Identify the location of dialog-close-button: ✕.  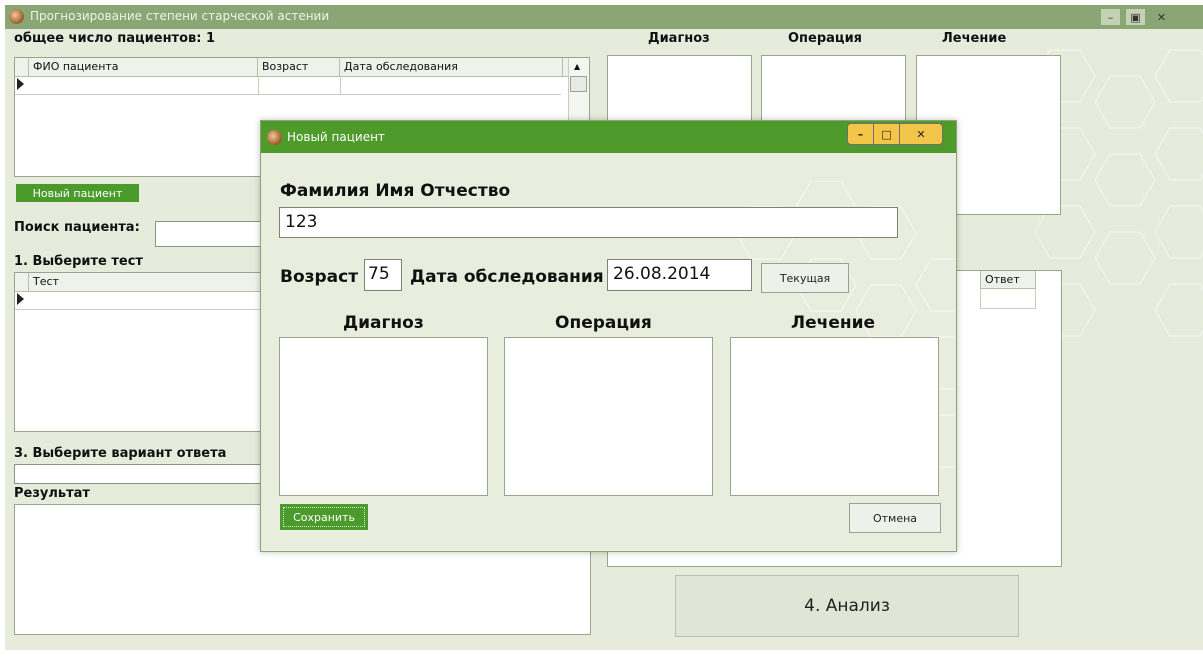
(921, 134).